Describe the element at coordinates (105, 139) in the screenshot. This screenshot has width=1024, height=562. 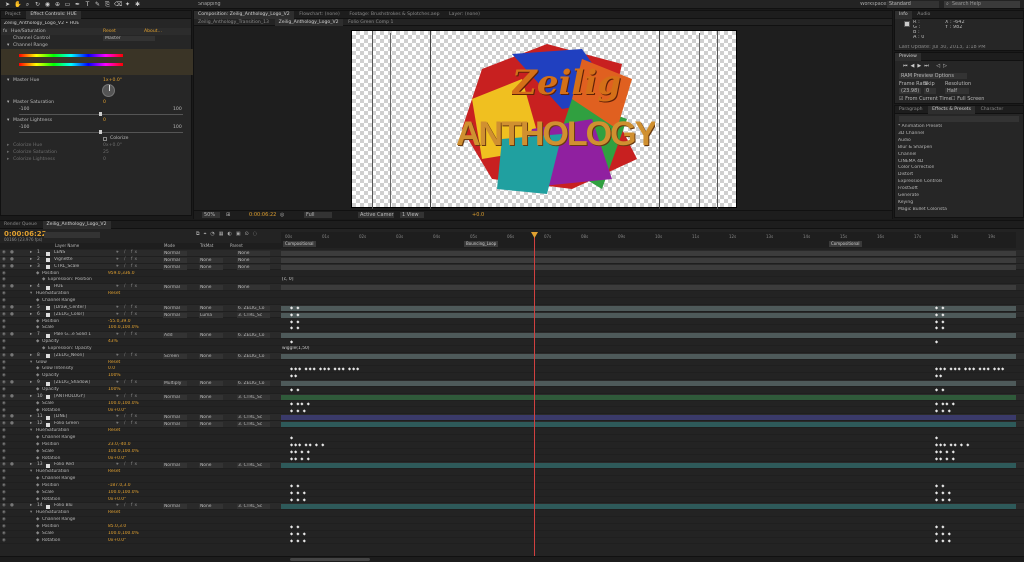
I see `colorize-checkbox` at that location.